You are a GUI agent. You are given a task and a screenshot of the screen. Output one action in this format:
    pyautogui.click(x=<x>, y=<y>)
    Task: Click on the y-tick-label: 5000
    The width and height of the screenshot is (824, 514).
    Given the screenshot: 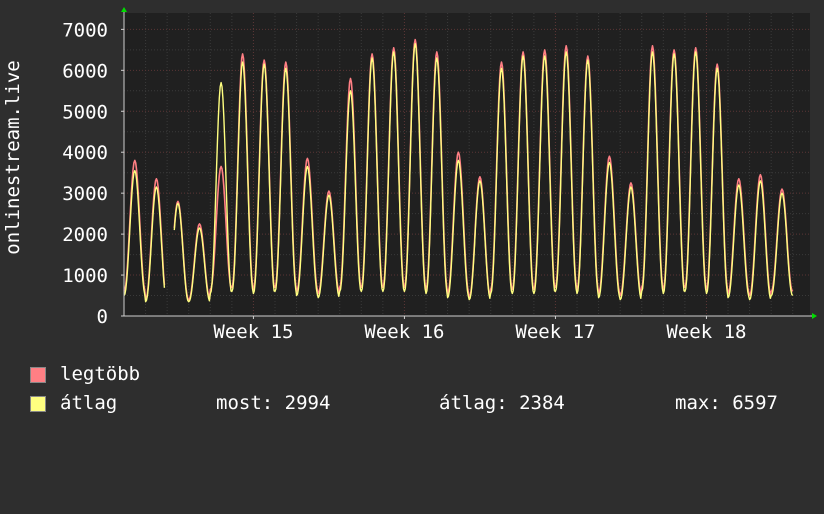 What is the action you would take?
    pyautogui.click(x=85, y=112)
    